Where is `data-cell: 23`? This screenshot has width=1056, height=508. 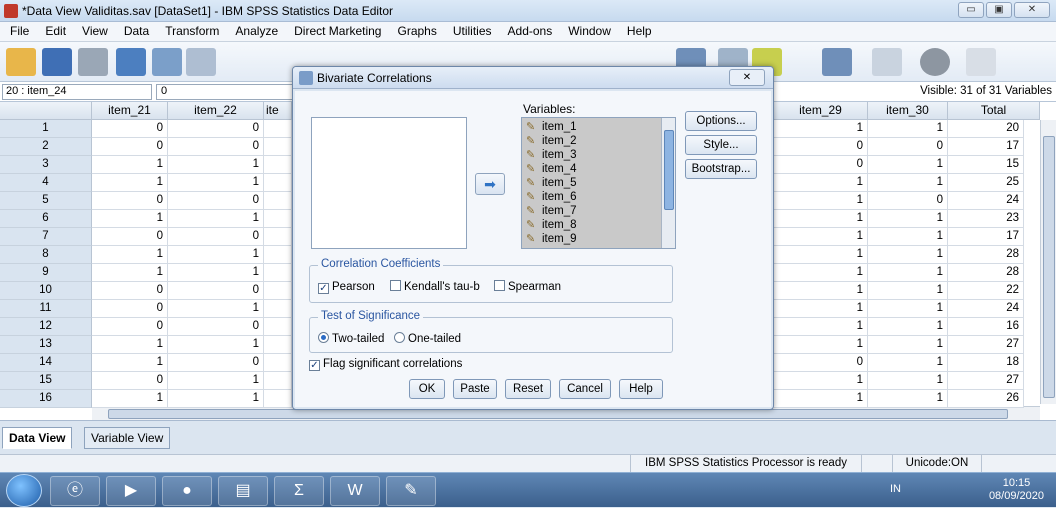
data-cell: 23 is located at coordinates (986, 219).